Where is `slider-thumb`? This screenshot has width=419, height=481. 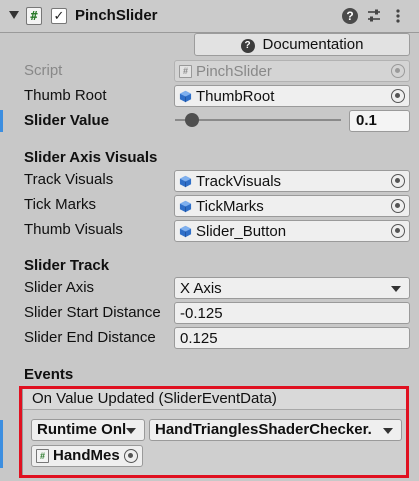 slider-thumb is located at coordinates (191, 120).